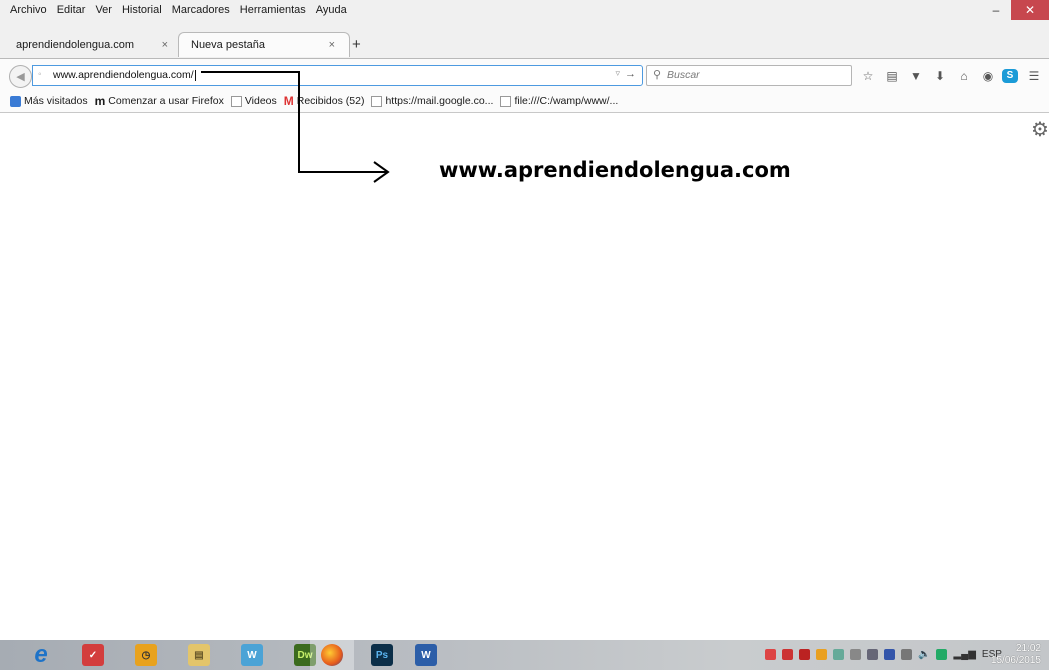  What do you see at coordinates (41, 654) in the screenshot?
I see `internet-explorer-icon: e` at bounding box center [41, 654].